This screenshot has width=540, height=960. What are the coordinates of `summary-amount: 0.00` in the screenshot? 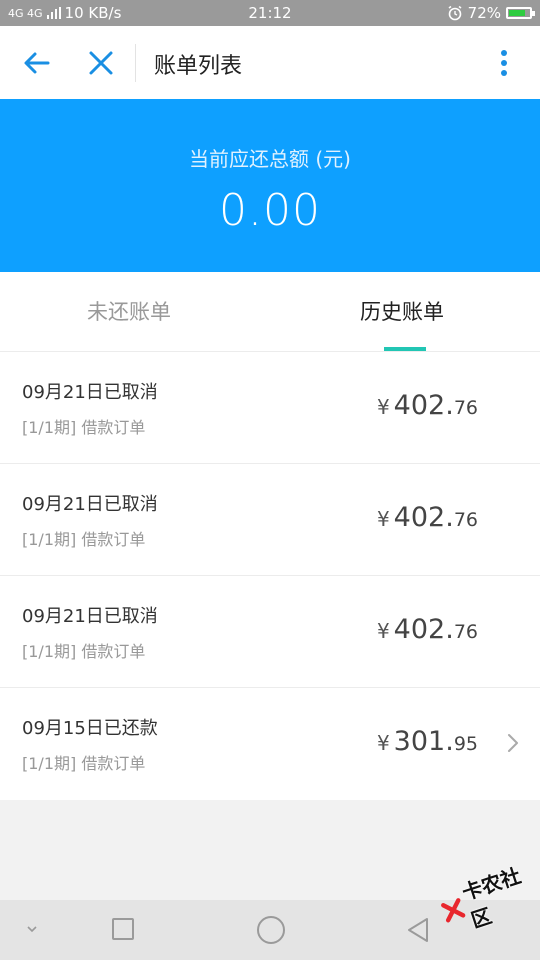 It's located at (270, 210).